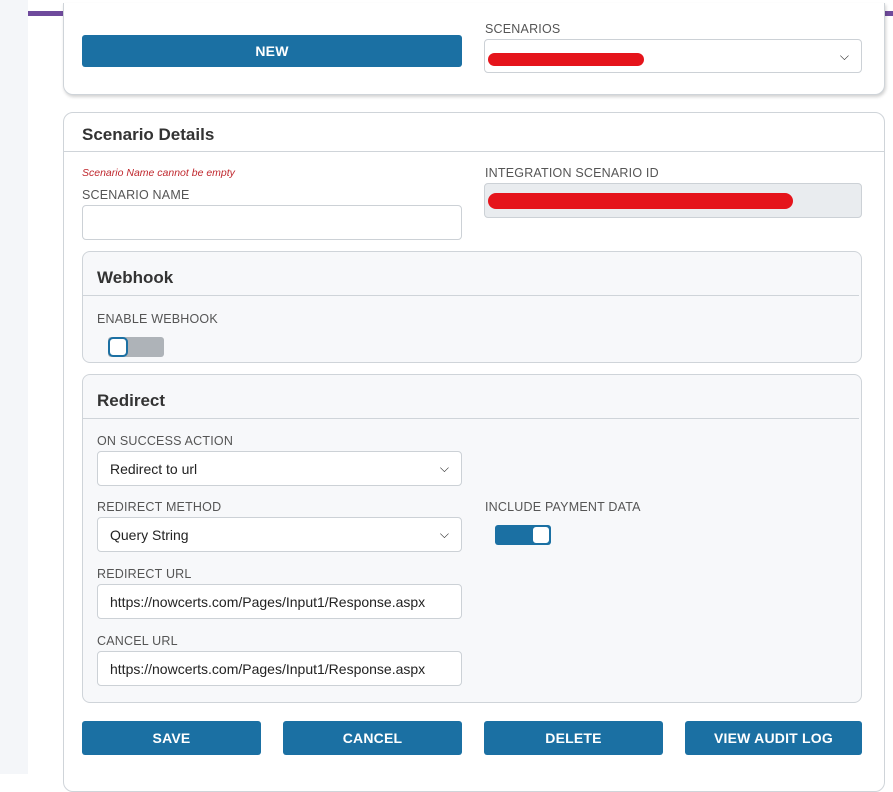 The height and width of the screenshot is (792, 893). I want to click on on-success-action-value: Redirect to url, so click(154, 468).